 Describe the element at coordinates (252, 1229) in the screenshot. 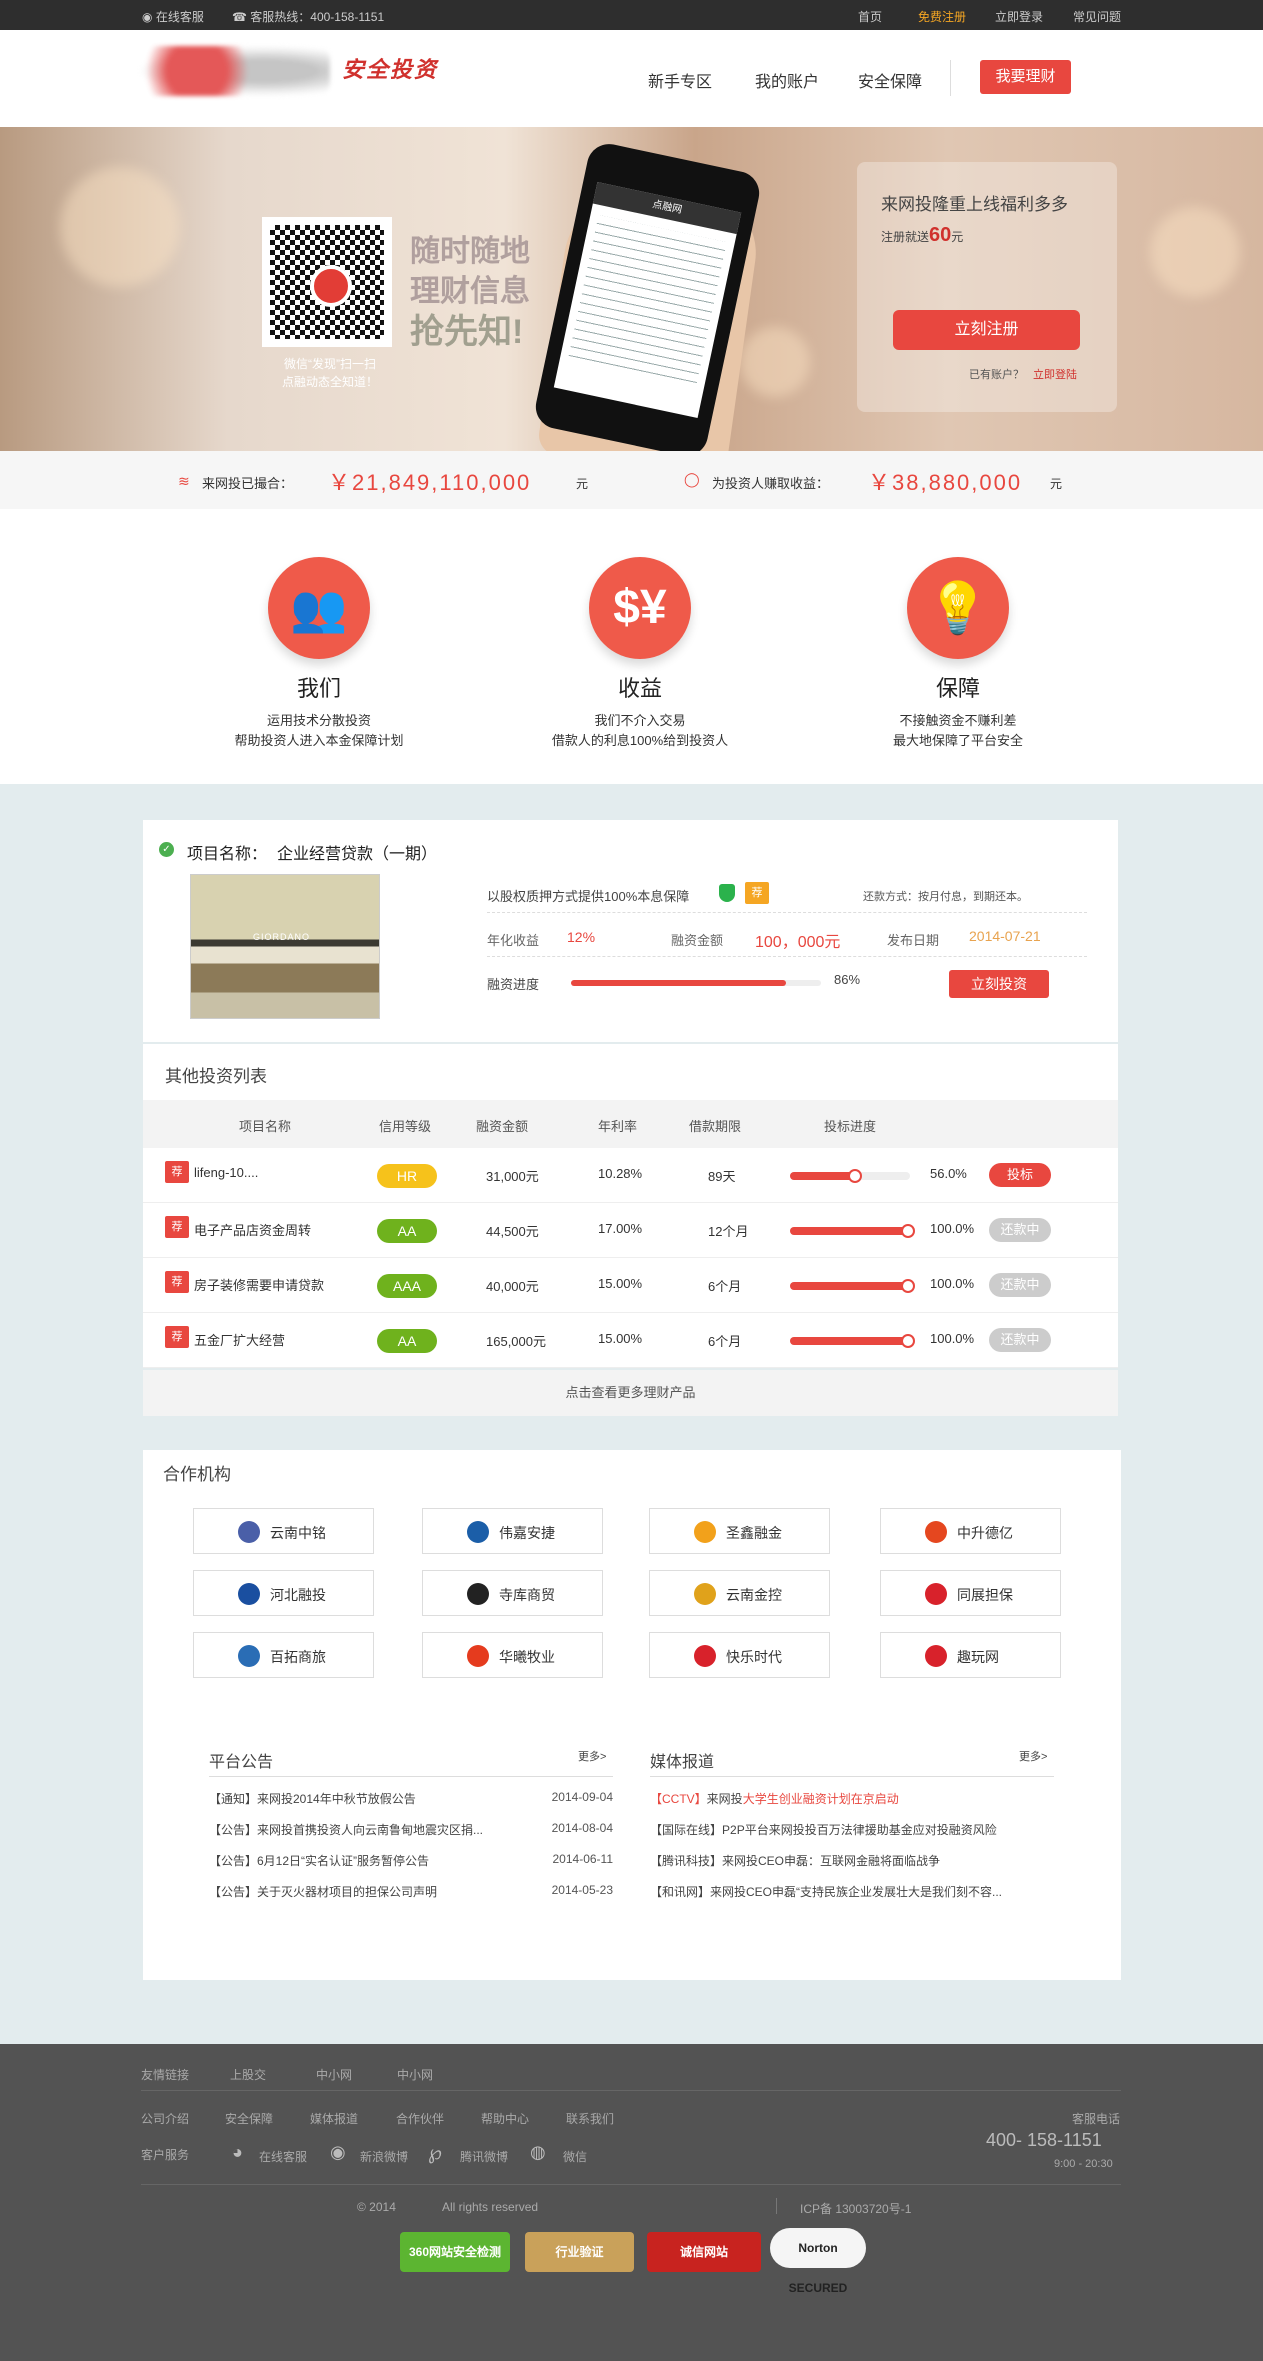

I see `row-name: 电子产品店资金周转` at that location.